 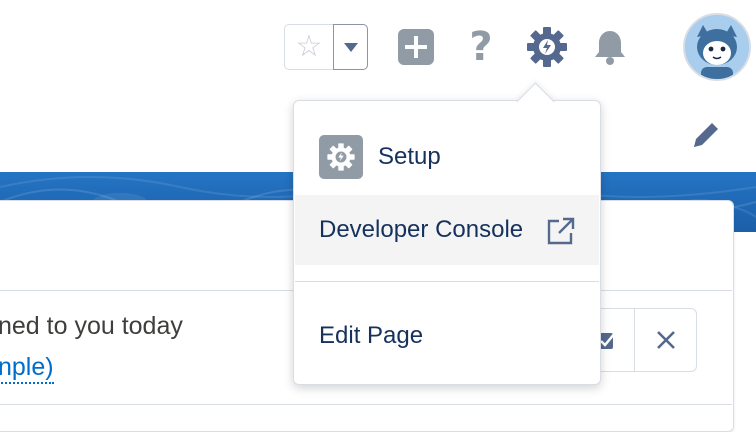 What do you see at coordinates (416, 47) in the screenshot?
I see `global-actions-plus-icon` at bounding box center [416, 47].